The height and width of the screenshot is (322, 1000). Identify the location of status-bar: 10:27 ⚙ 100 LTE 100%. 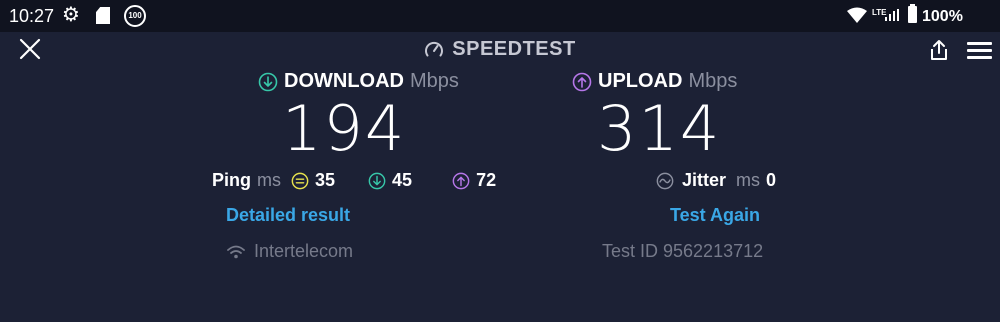
(500, 16).